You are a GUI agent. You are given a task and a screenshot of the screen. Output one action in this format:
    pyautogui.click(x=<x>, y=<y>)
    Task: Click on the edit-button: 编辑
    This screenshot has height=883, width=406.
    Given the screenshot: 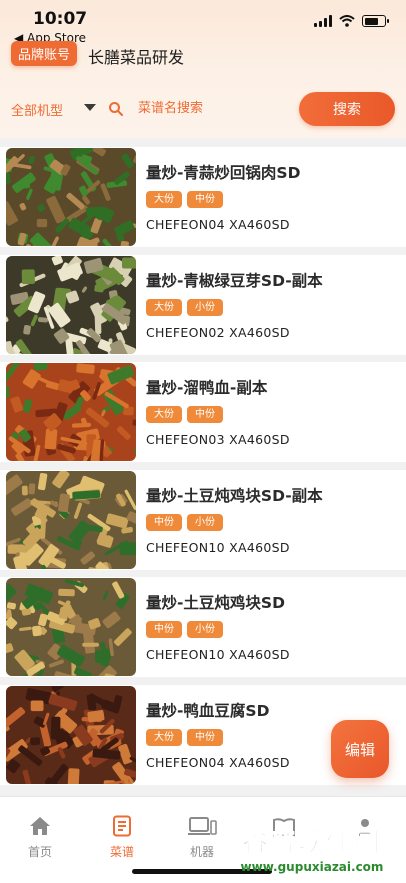 What is the action you would take?
    pyautogui.click(x=360, y=749)
    